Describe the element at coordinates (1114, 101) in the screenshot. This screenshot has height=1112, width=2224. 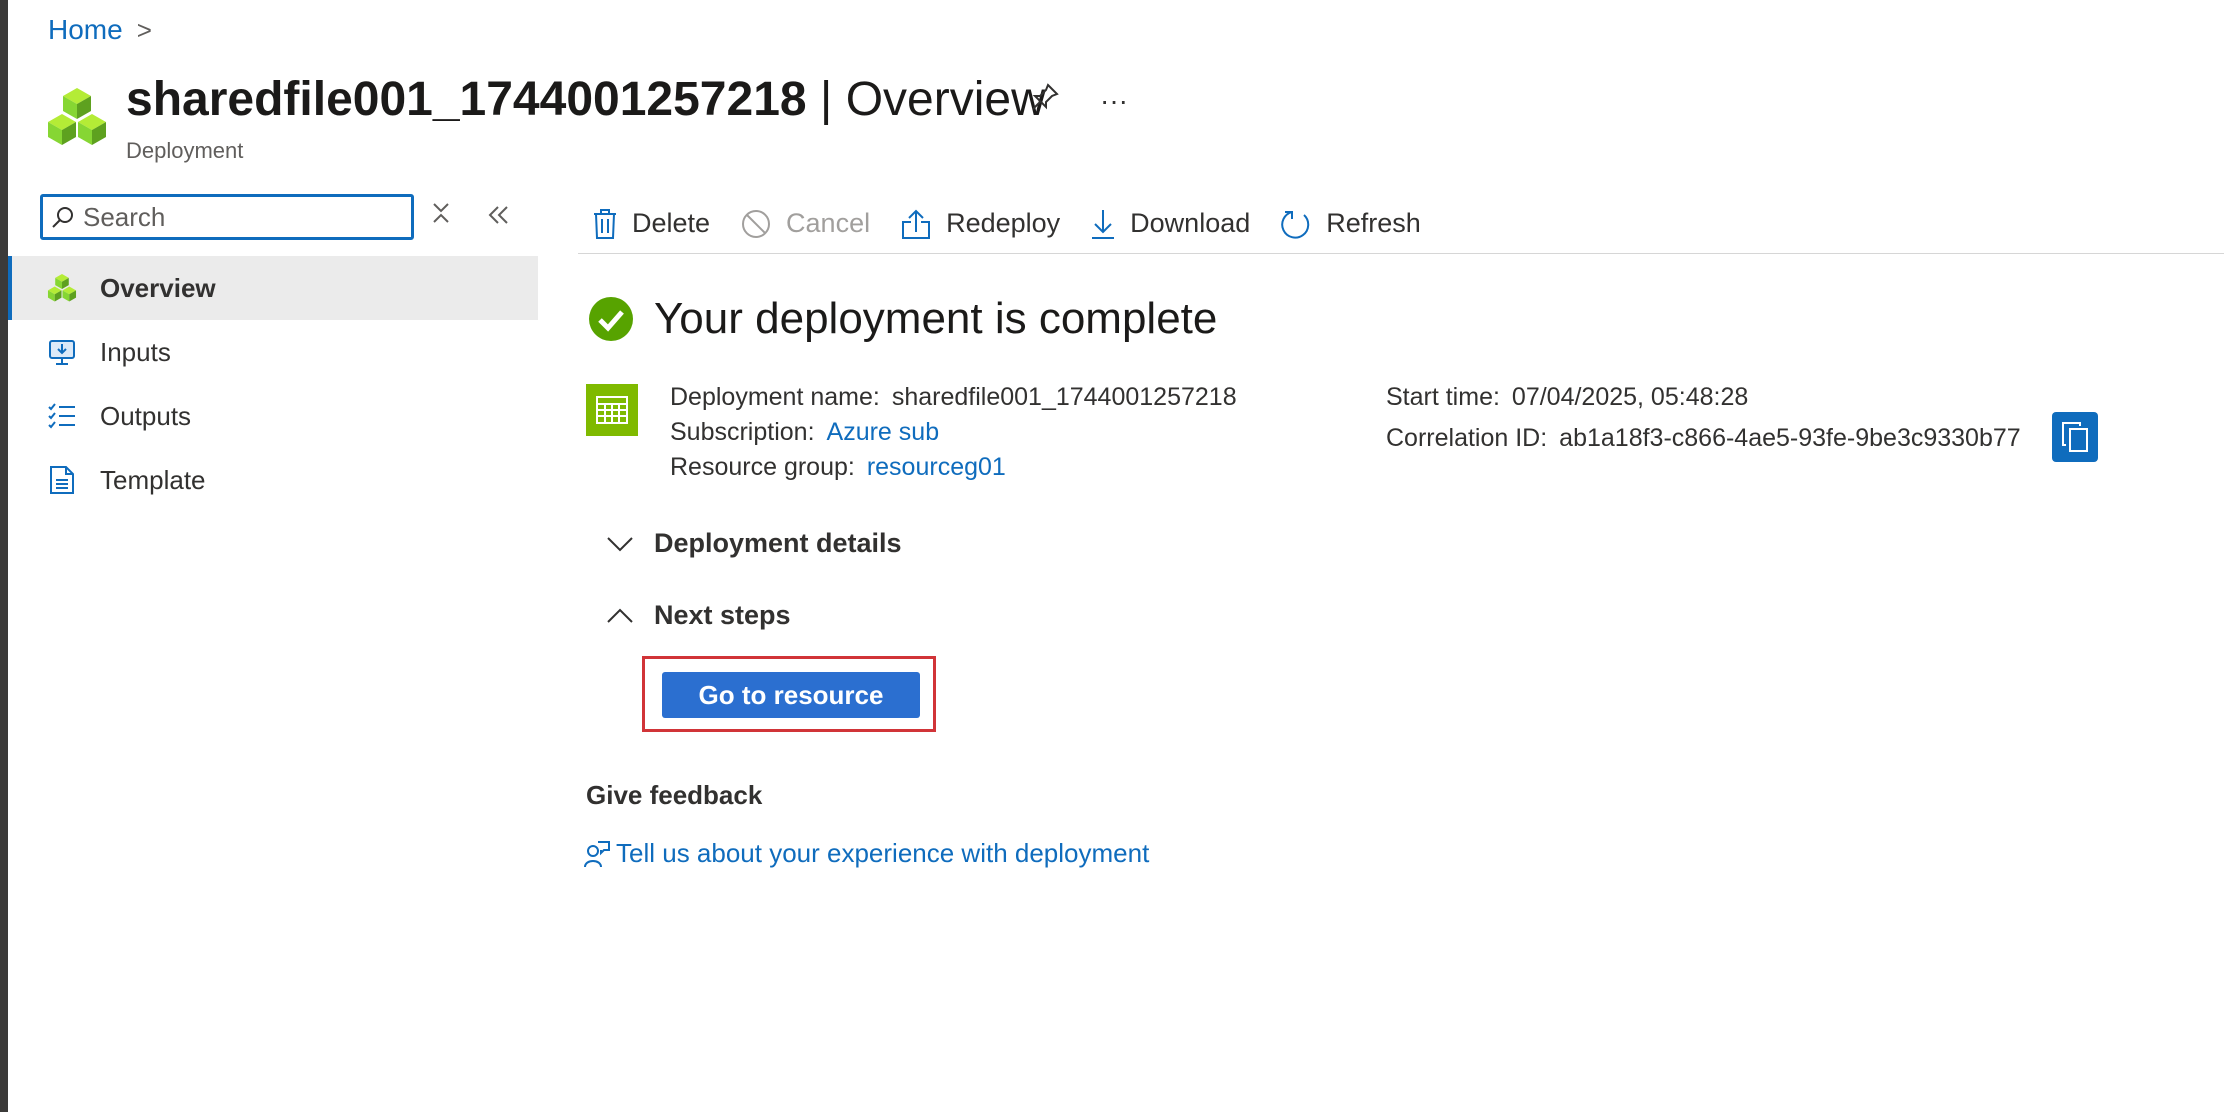
I see `more-options-button: ···` at that location.